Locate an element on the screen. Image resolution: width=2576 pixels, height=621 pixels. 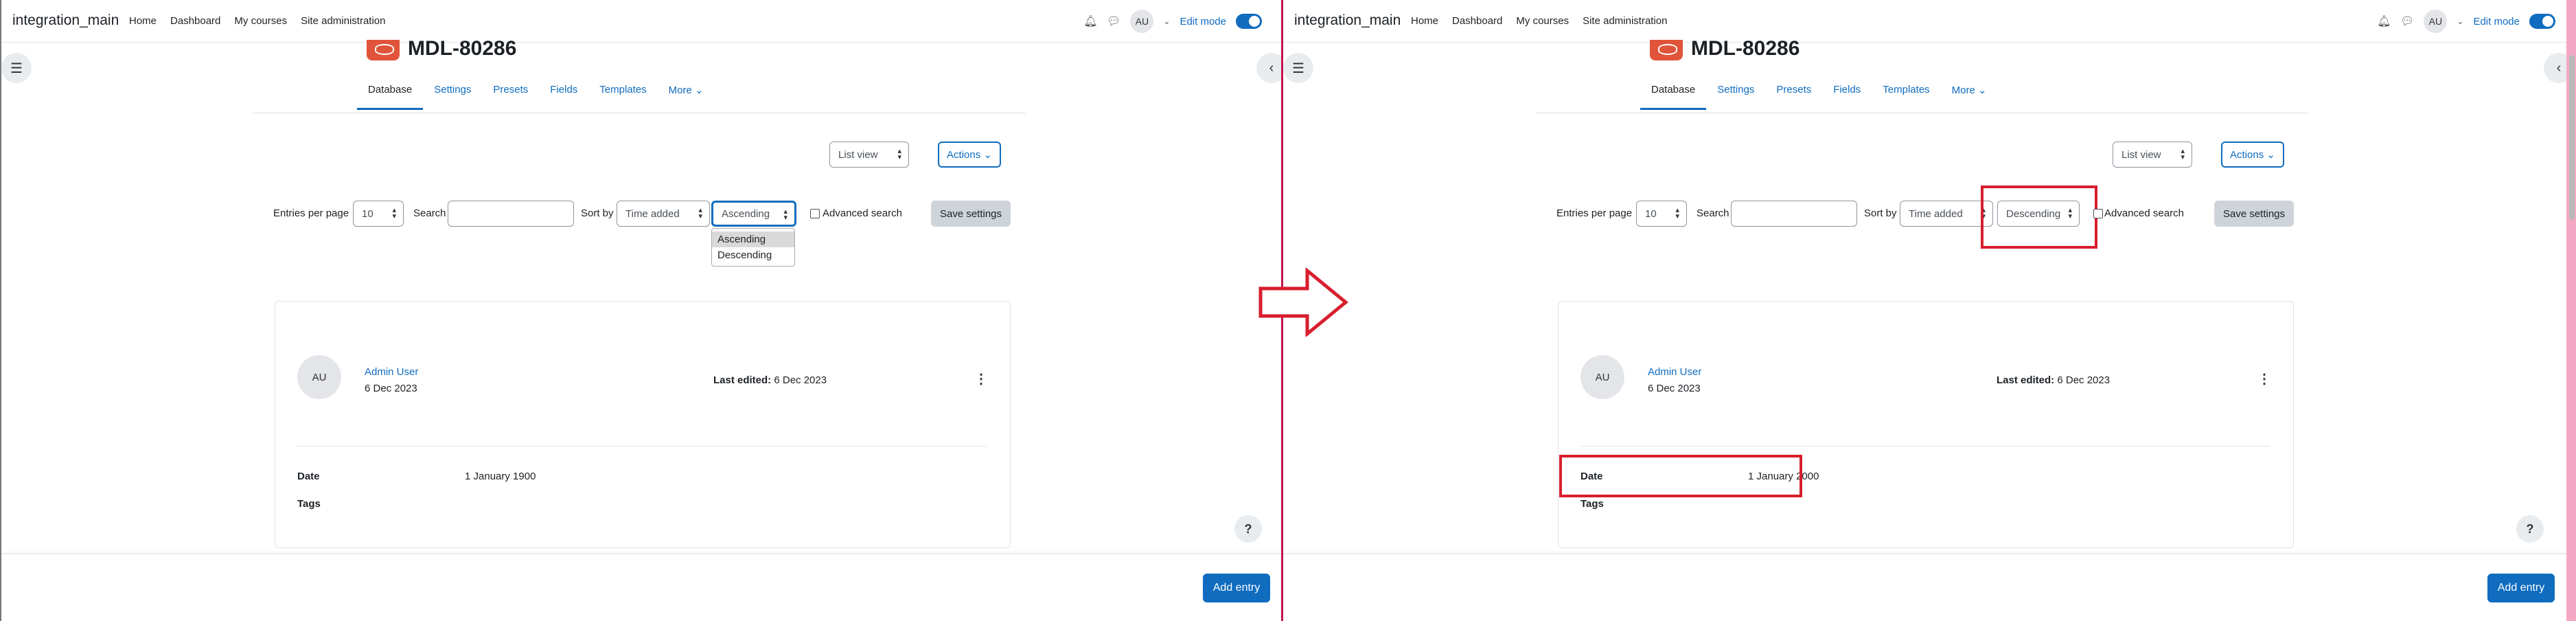
option-ascending: Ascending is located at coordinates (753, 239).